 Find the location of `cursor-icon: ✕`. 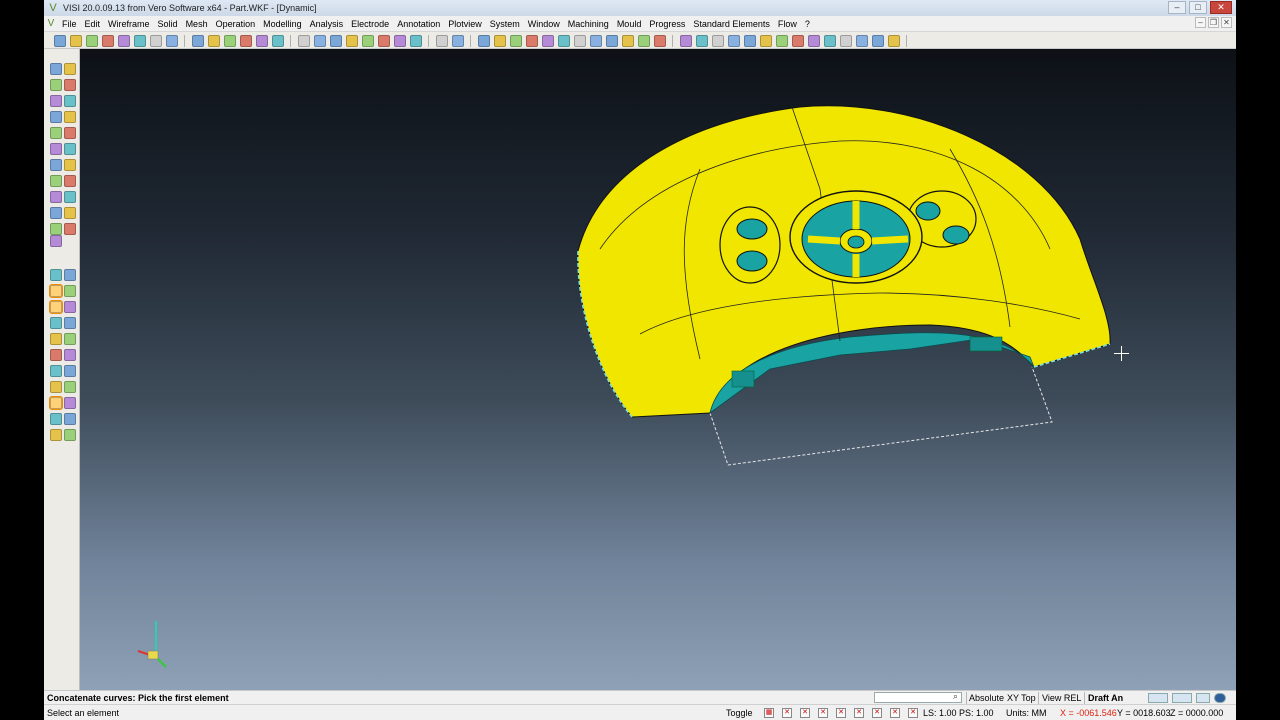

cursor-icon: ✕ is located at coordinates (913, 713).